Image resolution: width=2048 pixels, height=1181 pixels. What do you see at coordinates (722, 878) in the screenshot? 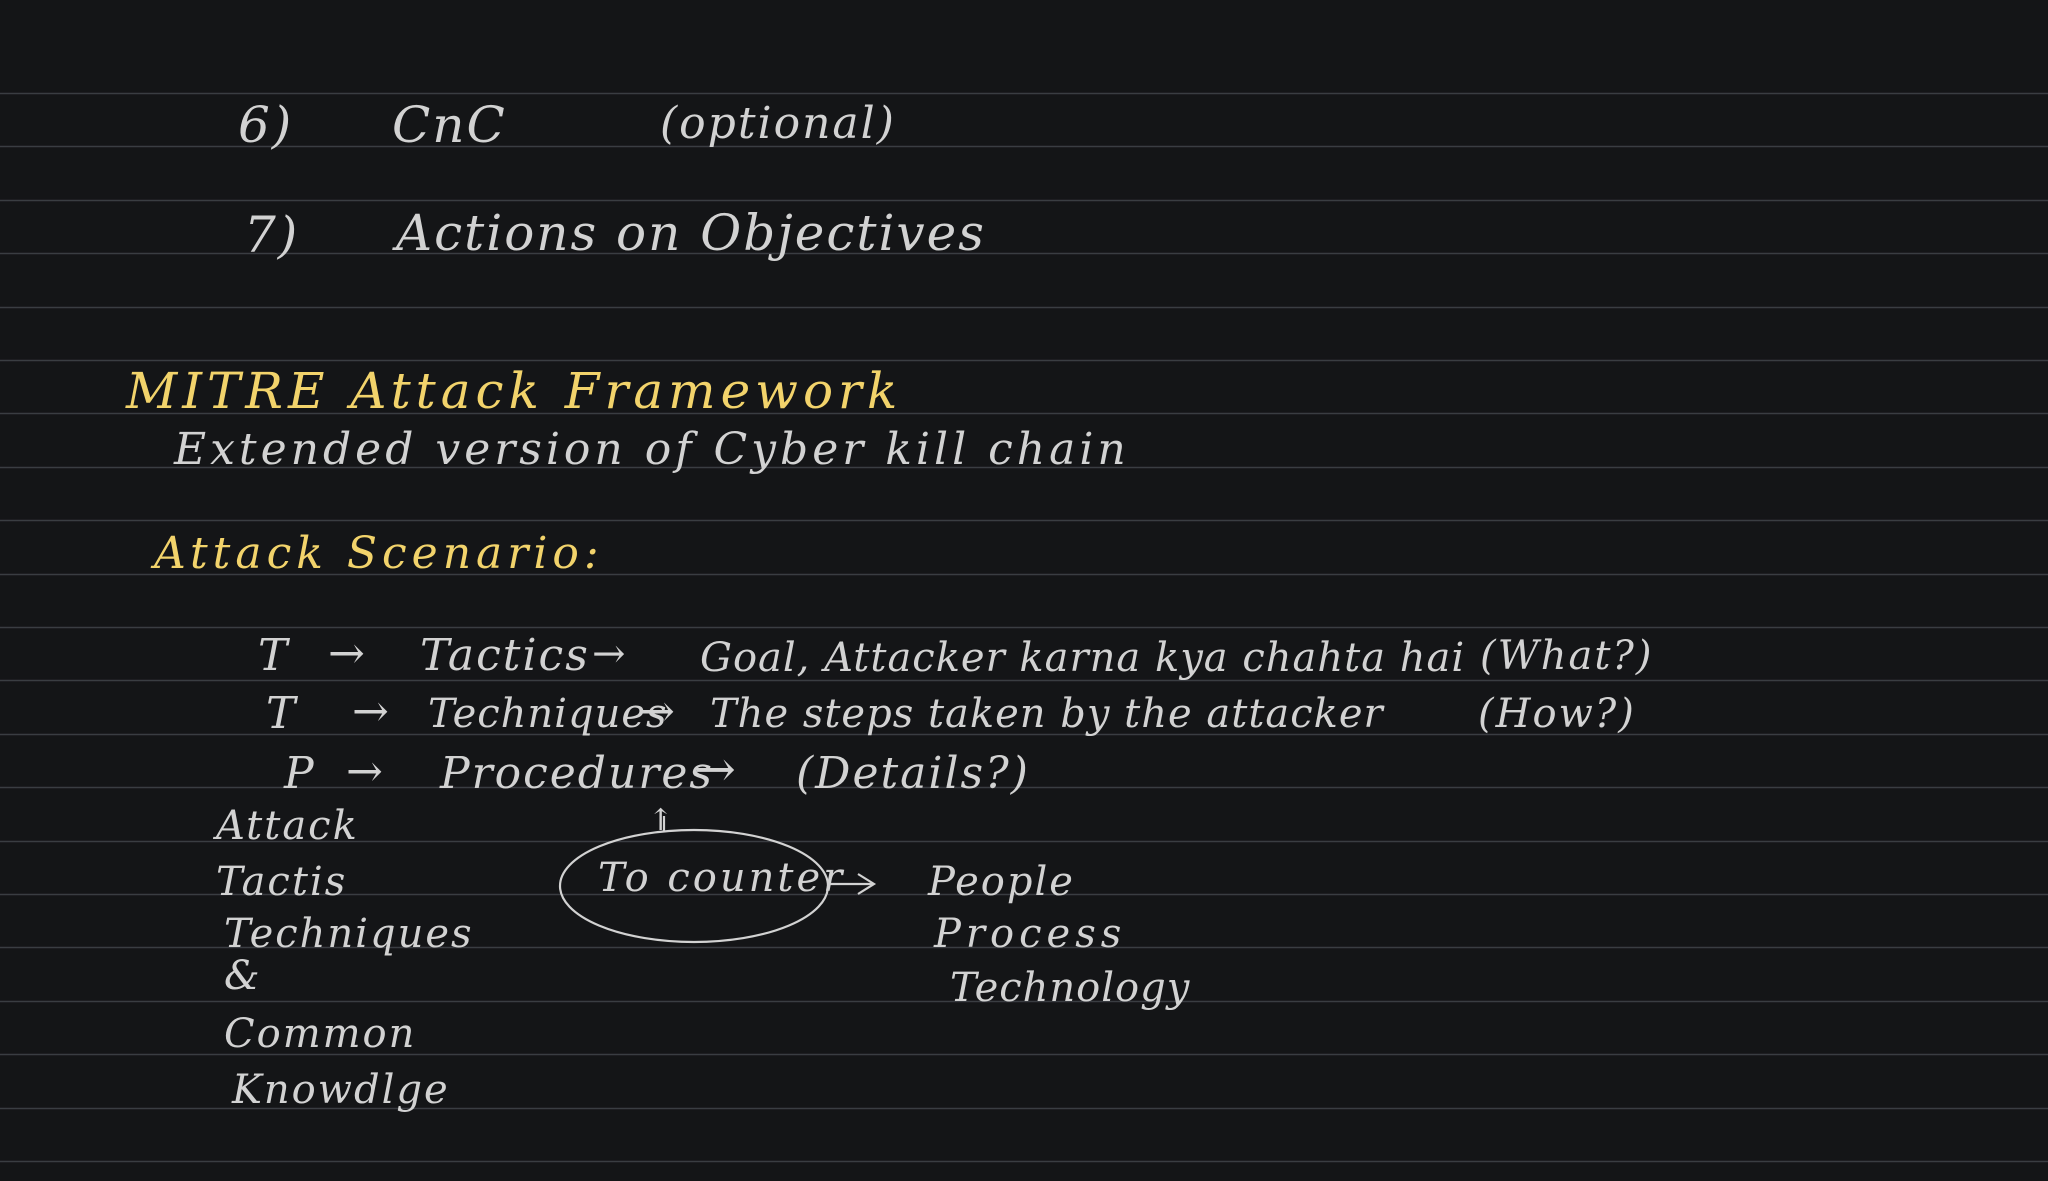
I see `counter-label: To counter` at bounding box center [722, 878].